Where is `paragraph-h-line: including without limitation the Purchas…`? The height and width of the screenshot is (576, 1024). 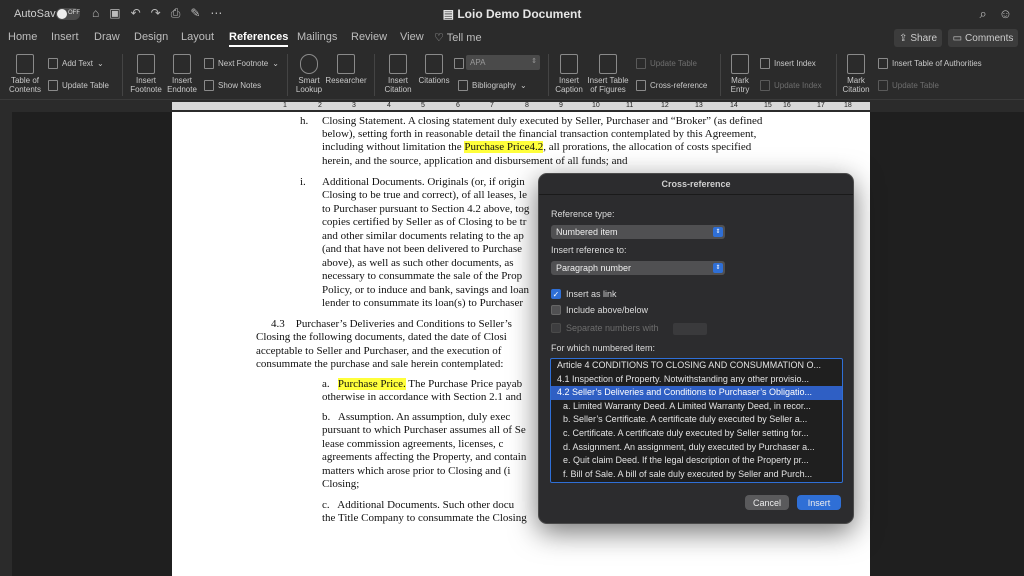
paragraph-h-line: including without limitation the Purchas… is located at coordinates (536, 147).